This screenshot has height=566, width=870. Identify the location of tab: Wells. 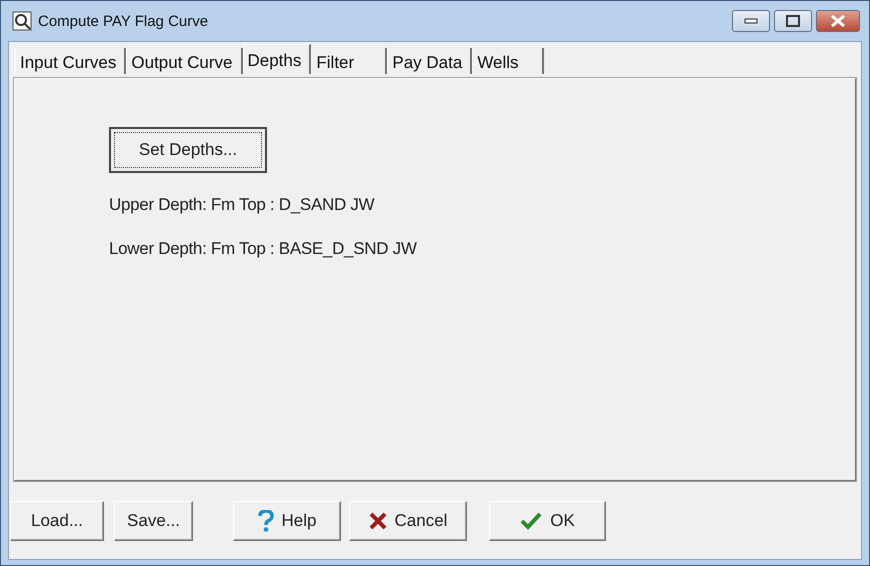
(508, 61).